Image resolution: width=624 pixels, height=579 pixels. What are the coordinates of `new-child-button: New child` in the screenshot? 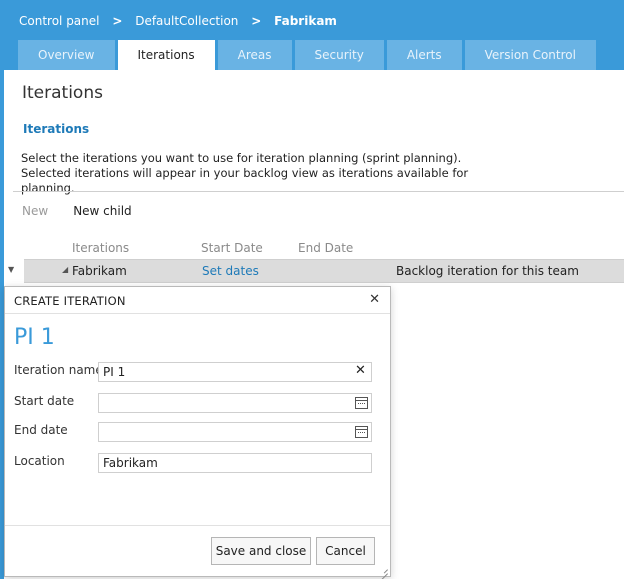 It's located at (102, 211).